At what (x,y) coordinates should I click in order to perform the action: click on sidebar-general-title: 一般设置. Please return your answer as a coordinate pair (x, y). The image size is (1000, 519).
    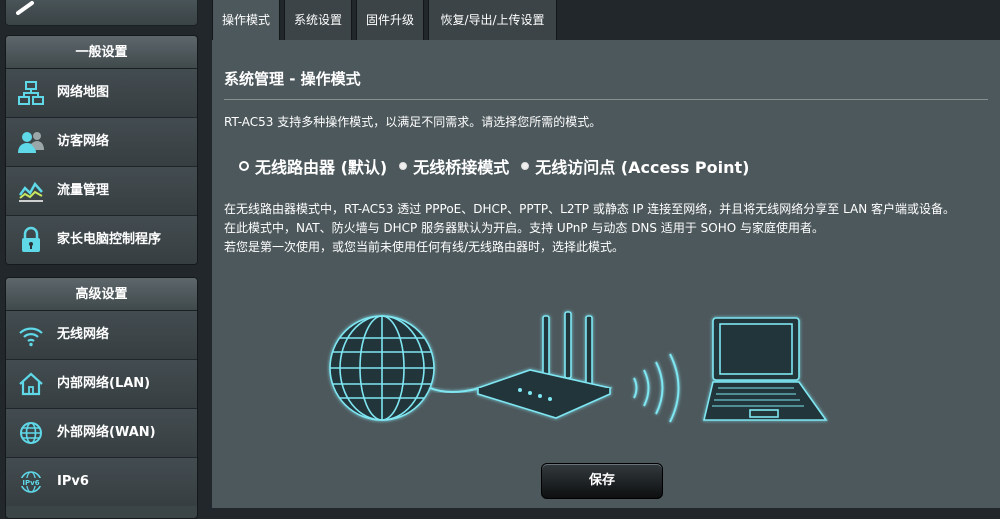
    Looking at the image, I should click on (101, 52).